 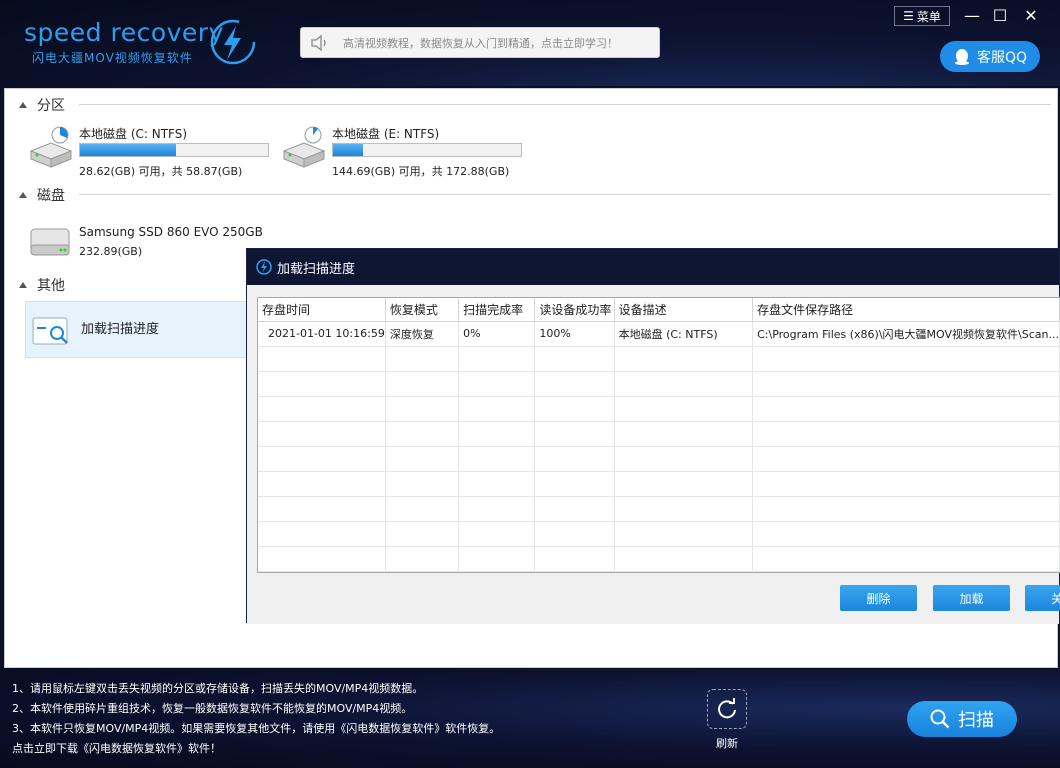 I want to click on partition-name: 本地磁盘 (E: NTFS), so click(x=386, y=134).